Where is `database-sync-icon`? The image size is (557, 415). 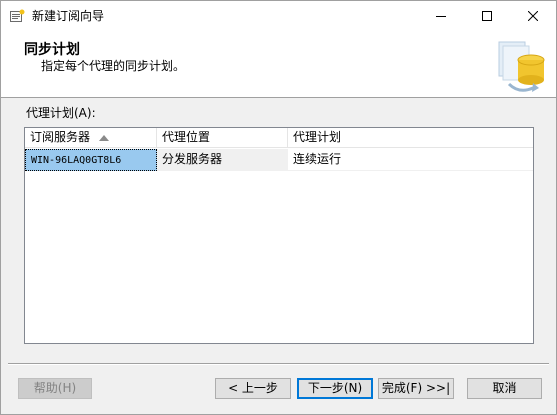 database-sync-icon is located at coordinates (521, 66).